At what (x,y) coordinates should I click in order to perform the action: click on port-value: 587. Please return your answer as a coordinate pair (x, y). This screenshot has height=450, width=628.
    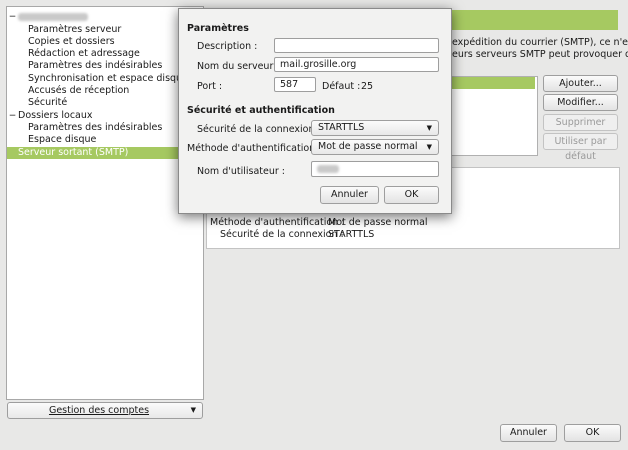
    Looking at the image, I should click on (289, 84).